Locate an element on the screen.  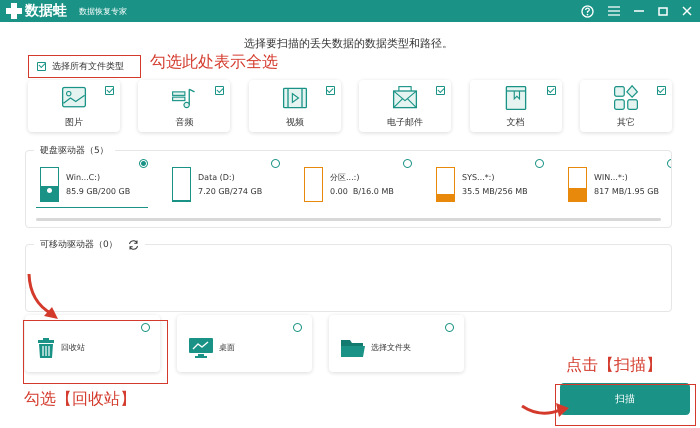
file-type-label: 音频 is located at coordinates (184, 122).